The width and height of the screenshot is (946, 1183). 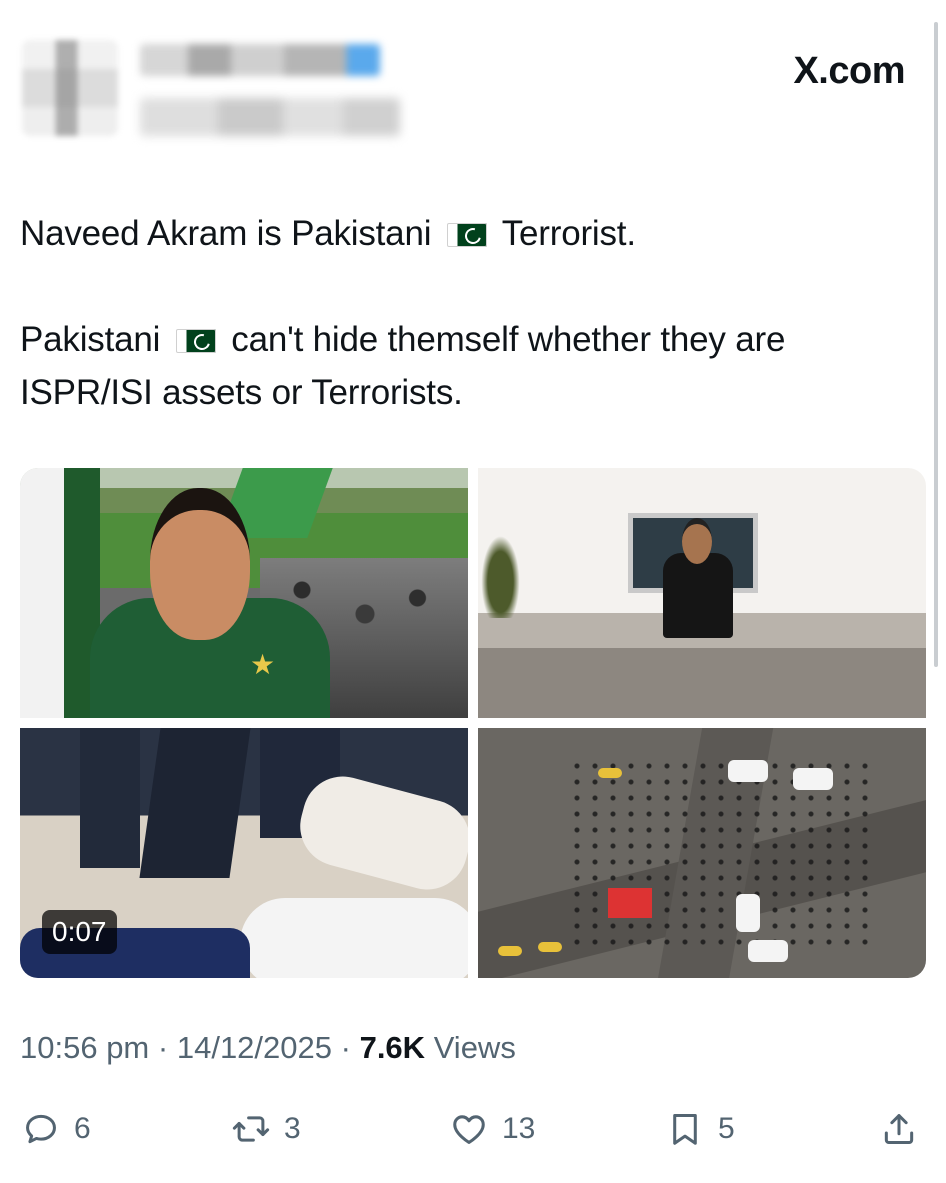 I want to click on scrollbar, so click(x=936, y=344).